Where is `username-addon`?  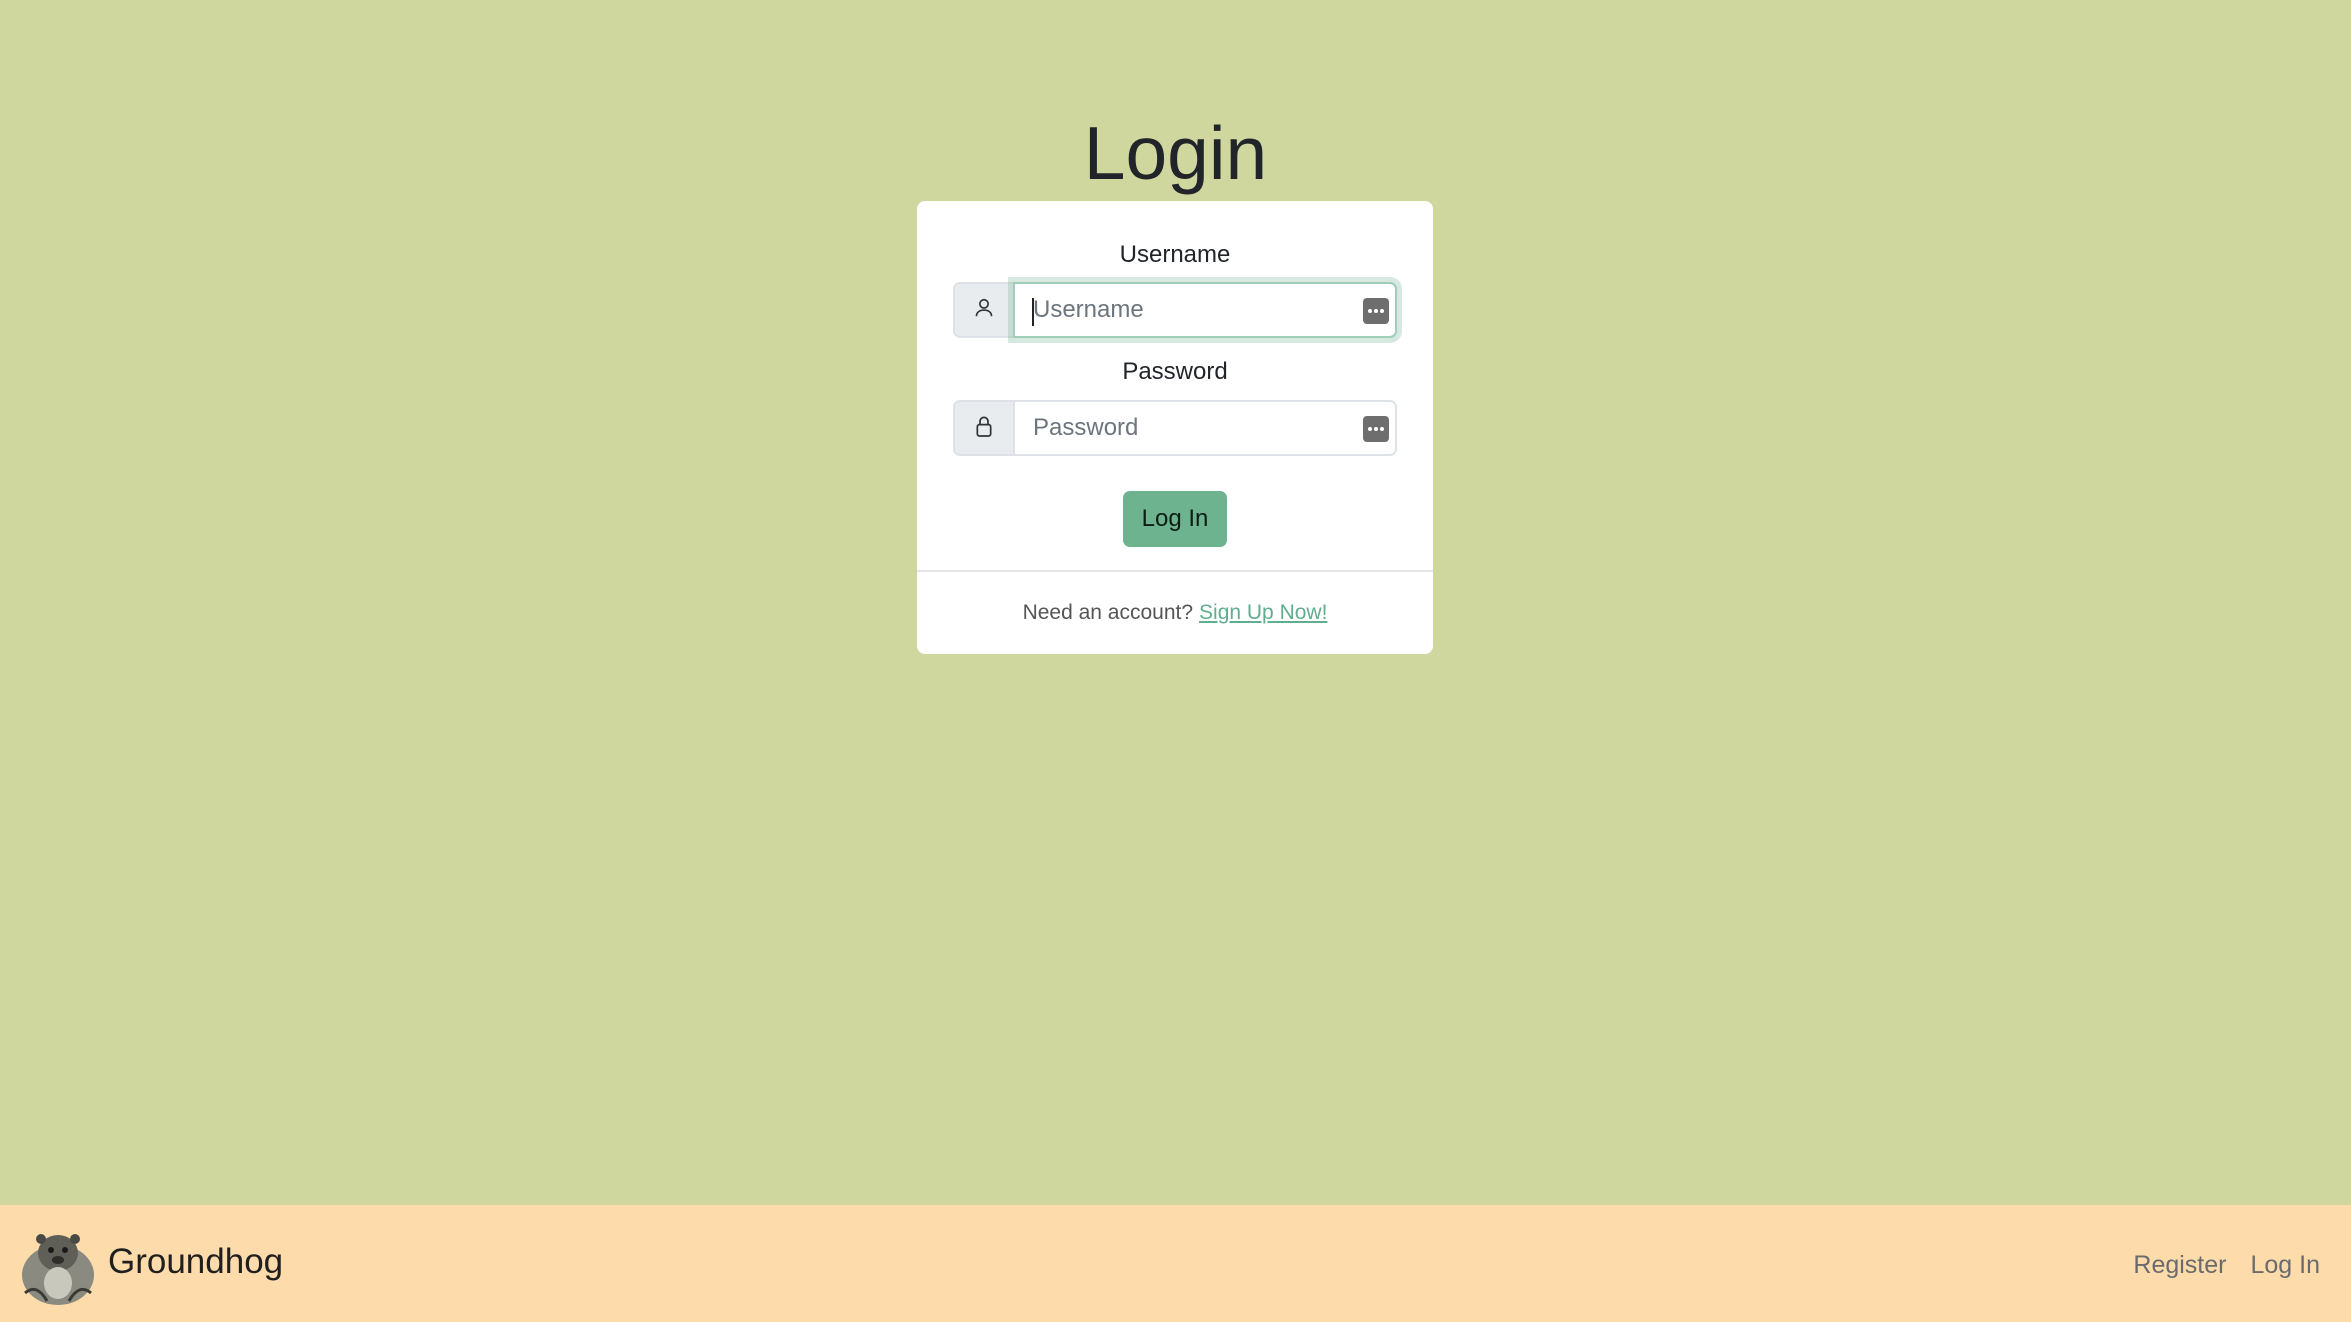 username-addon is located at coordinates (983, 310).